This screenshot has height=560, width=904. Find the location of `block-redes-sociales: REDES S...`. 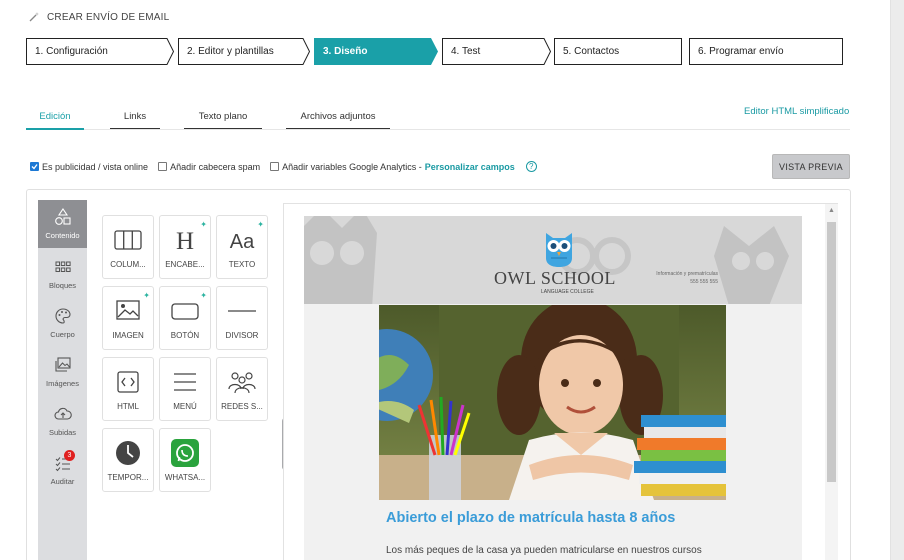

block-redes-sociales: REDES S... is located at coordinates (242, 389).